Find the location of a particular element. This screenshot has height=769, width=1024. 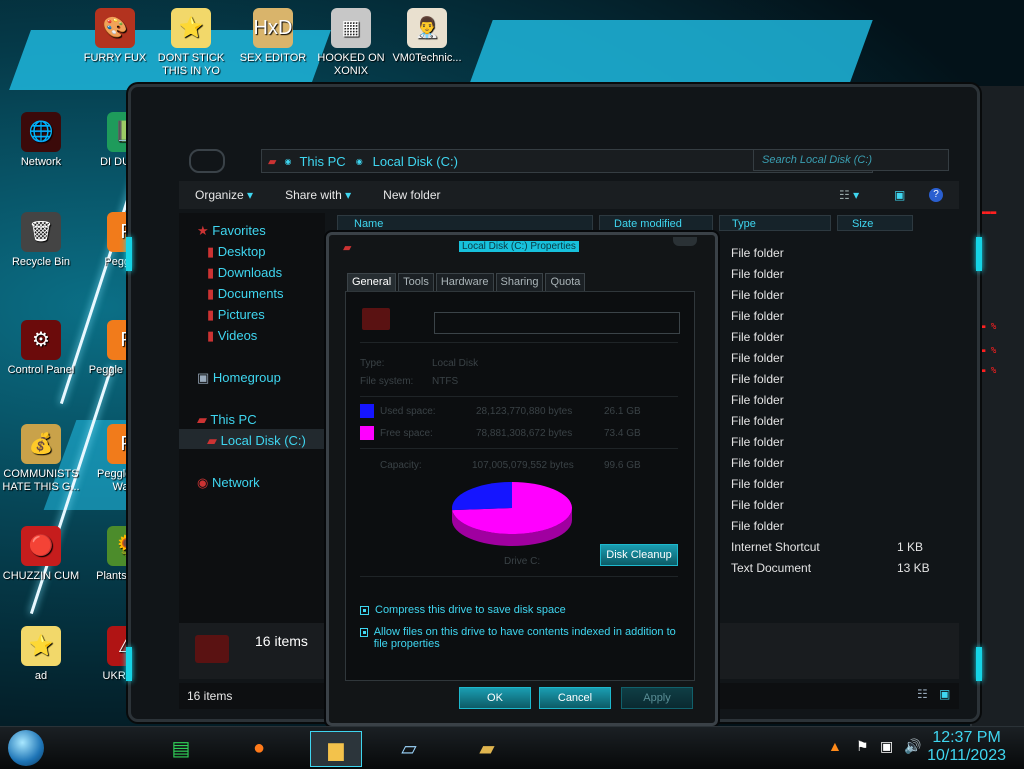

desktop-app-icon: ⭐ is located at coordinates (41, 646).